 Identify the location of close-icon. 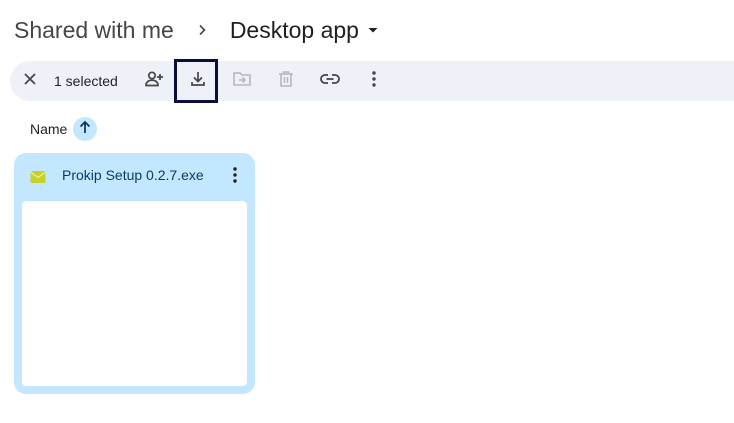
(30, 81).